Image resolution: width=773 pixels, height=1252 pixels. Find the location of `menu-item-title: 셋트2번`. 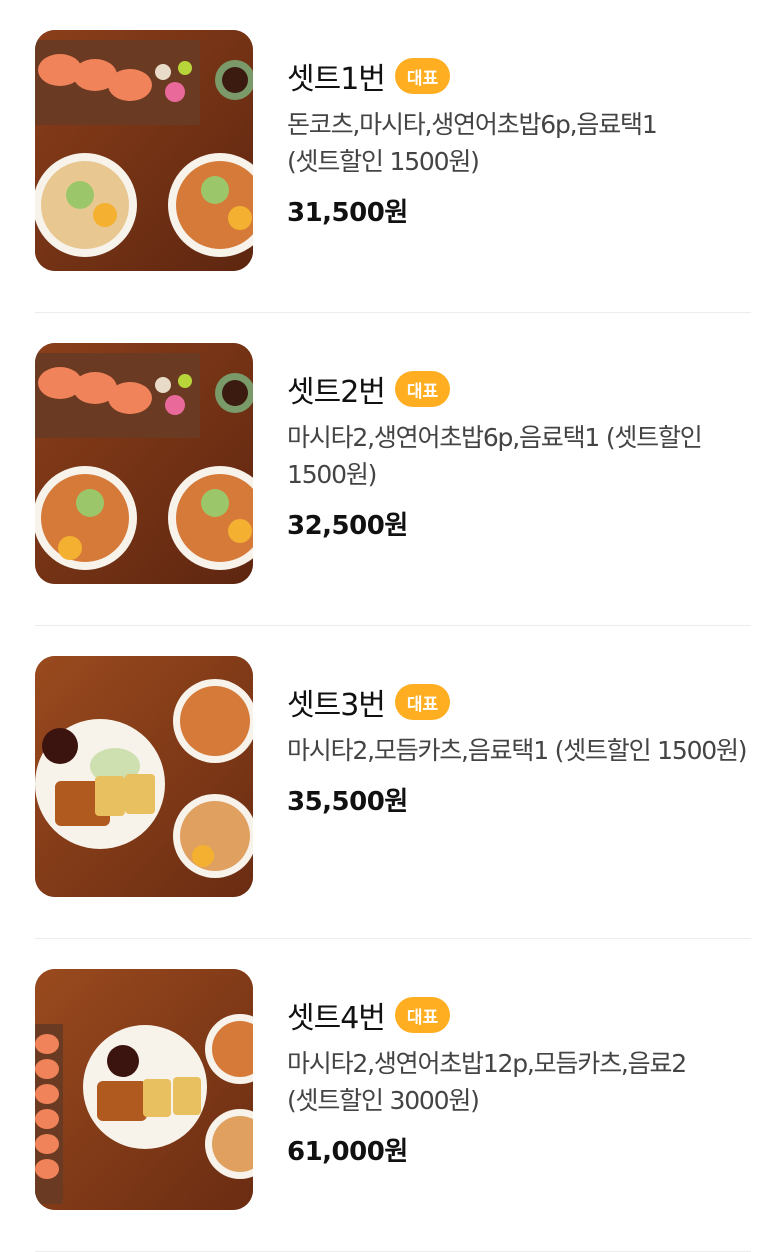

menu-item-title: 셋트2번 is located at coordinates (336, 392).